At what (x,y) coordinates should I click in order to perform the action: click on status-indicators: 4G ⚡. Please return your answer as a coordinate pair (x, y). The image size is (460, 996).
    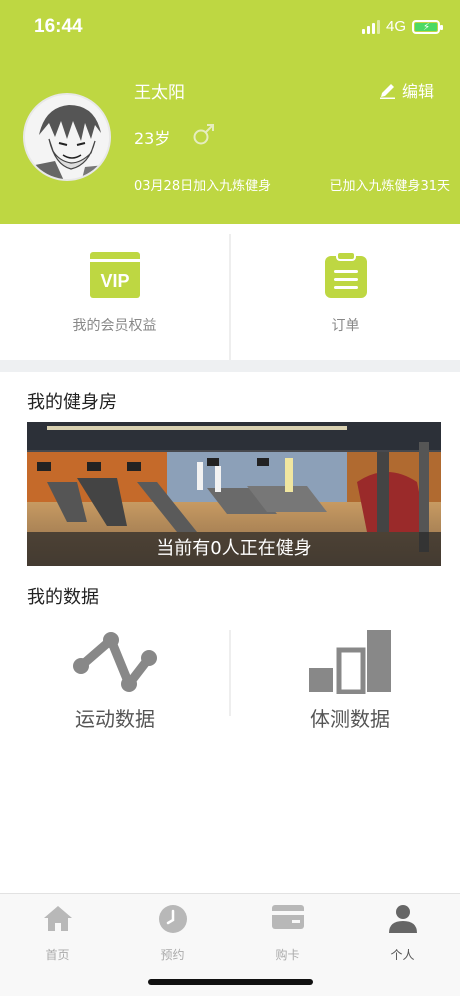
    Looking at the image, I should click on (402, 26).